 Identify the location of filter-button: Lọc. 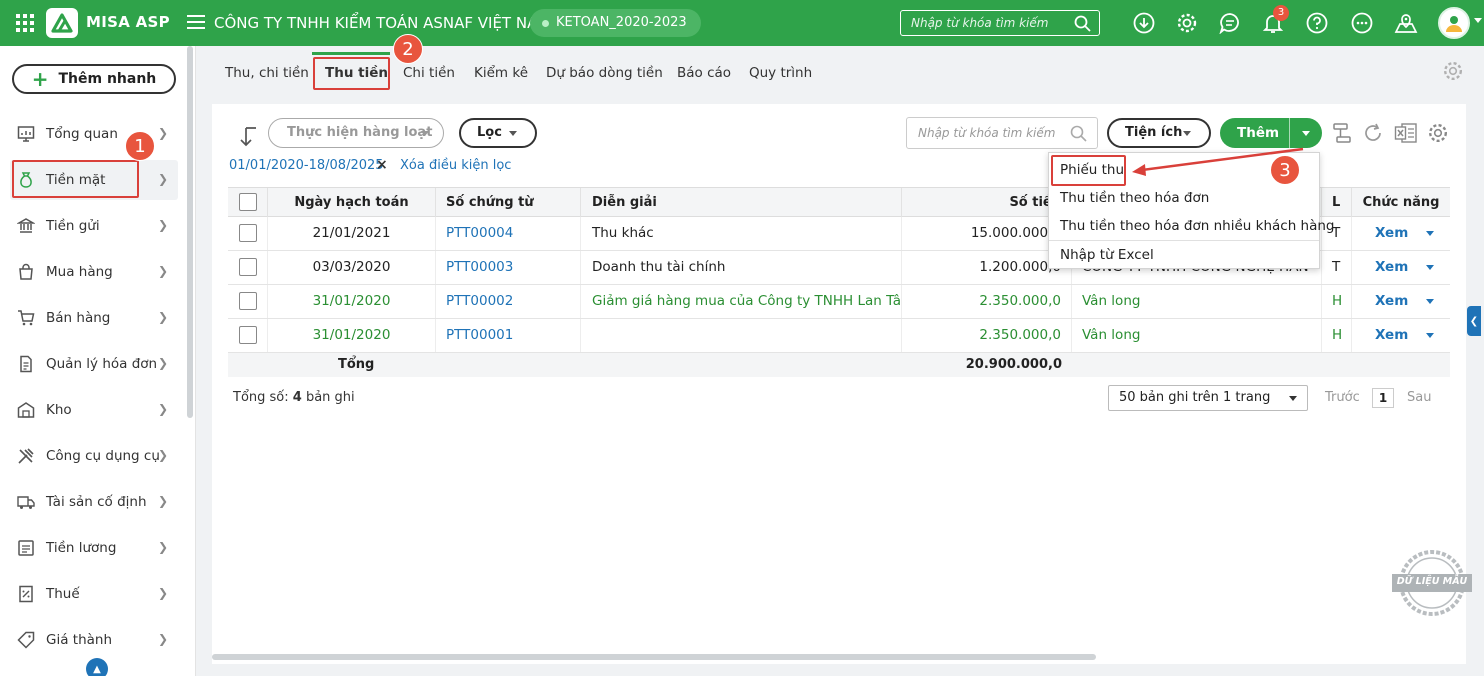
(498, 133).